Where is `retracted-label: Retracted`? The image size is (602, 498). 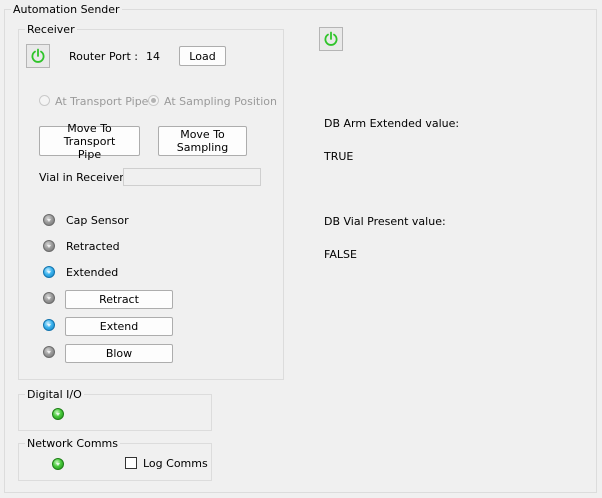 retracted-label: Retracted is located at coordinates (93, 246).